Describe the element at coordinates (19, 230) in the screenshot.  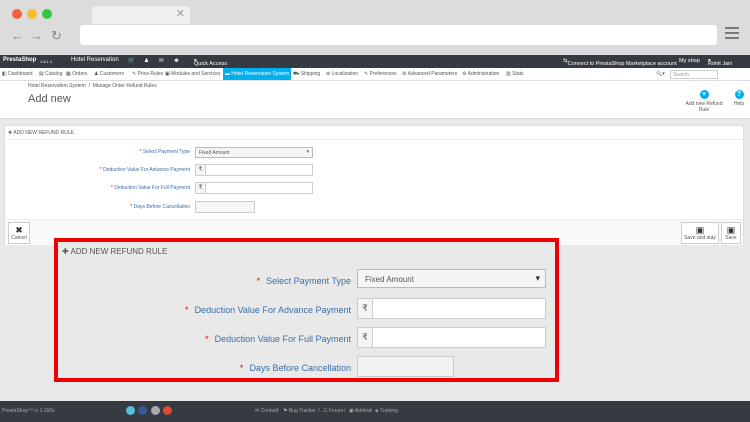
I see `close-icon: ✖` at that location.